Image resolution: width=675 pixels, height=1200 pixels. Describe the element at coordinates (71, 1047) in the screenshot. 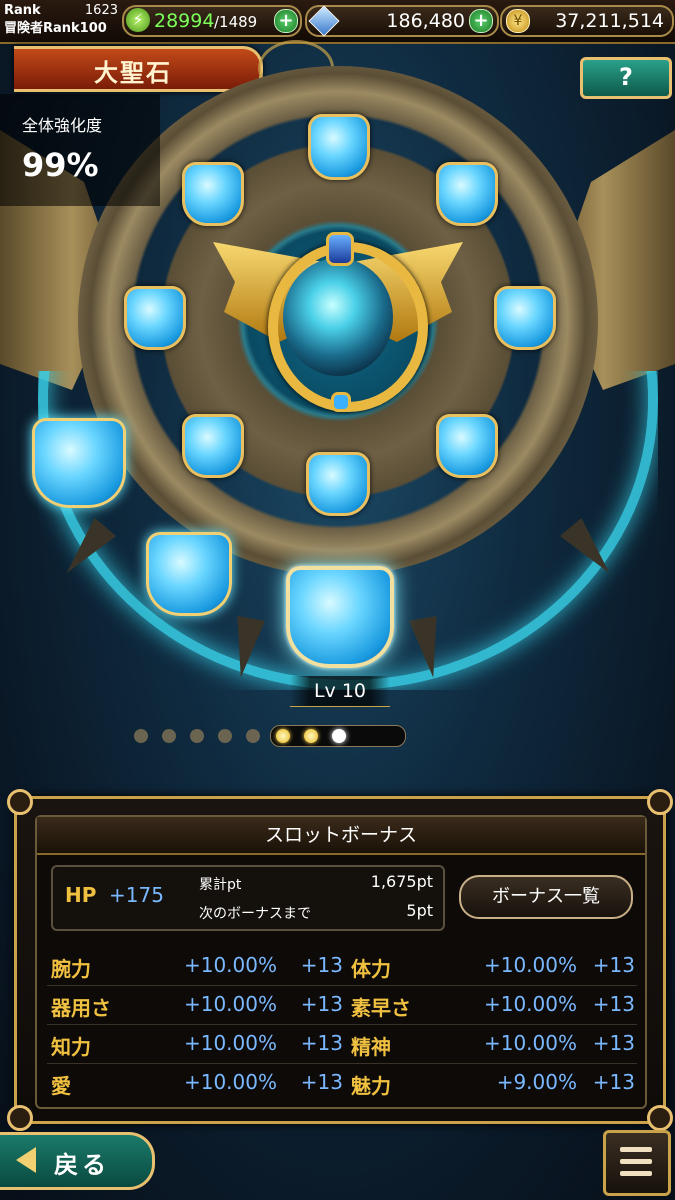

I see `stat-name: 知力` at that location.